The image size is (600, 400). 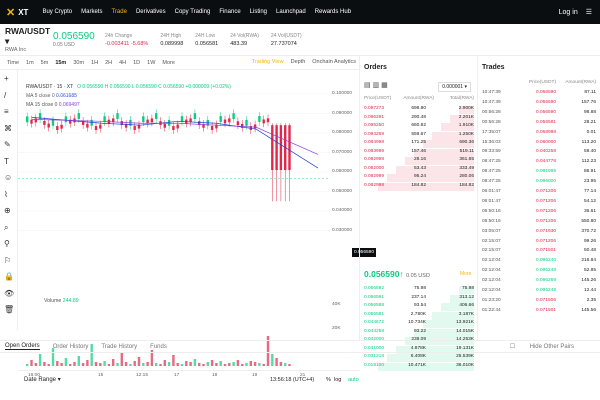 What do you see at coordinates (6, 78) in the screenshot?
I see `drawing-tool-icon: +` at bounding box center [6, 78].